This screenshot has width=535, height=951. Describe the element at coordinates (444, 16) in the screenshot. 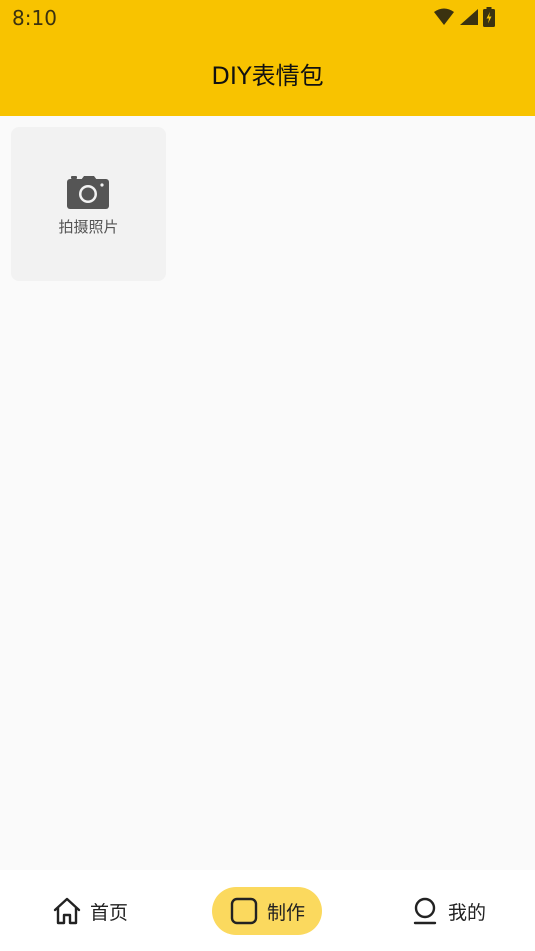

I see `wifi-icon` at that location.